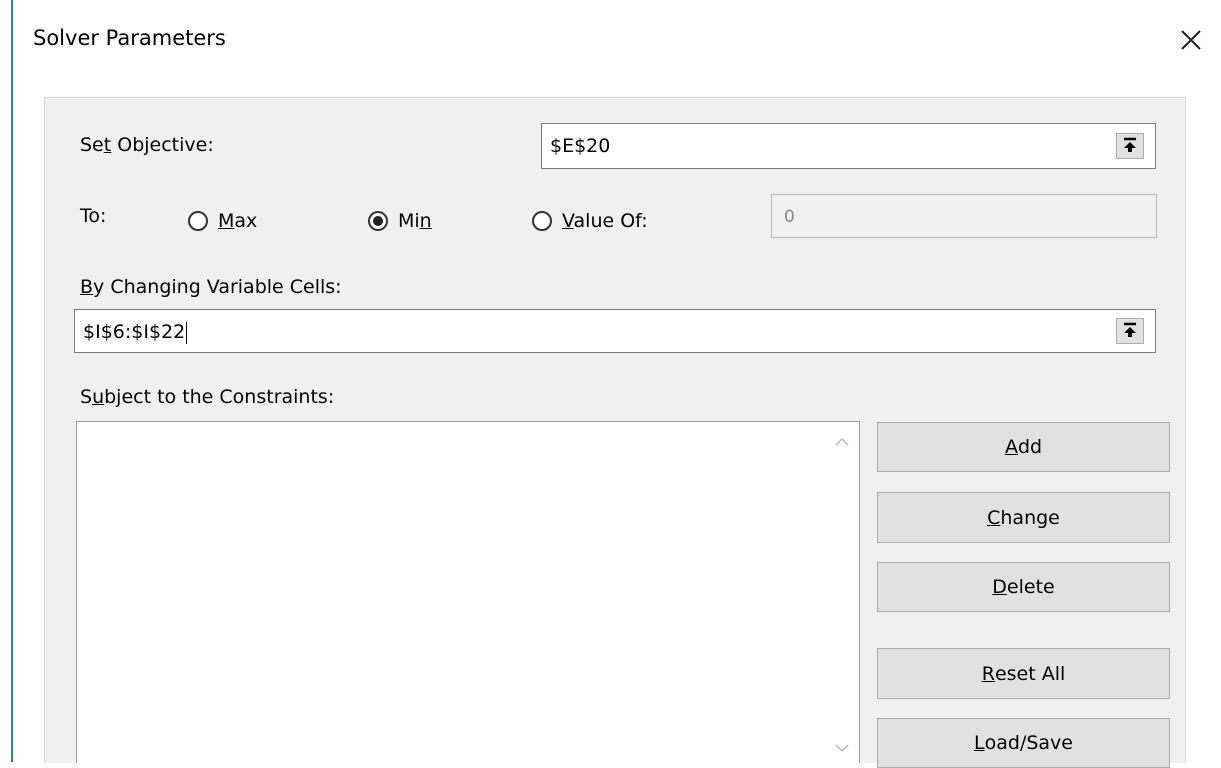 The width and height of the screenshot is (1221, 768). Describe the element at coordinates (605, 221) in the screenshot. I see `radio-value-of-label: Value Of:` at that location.